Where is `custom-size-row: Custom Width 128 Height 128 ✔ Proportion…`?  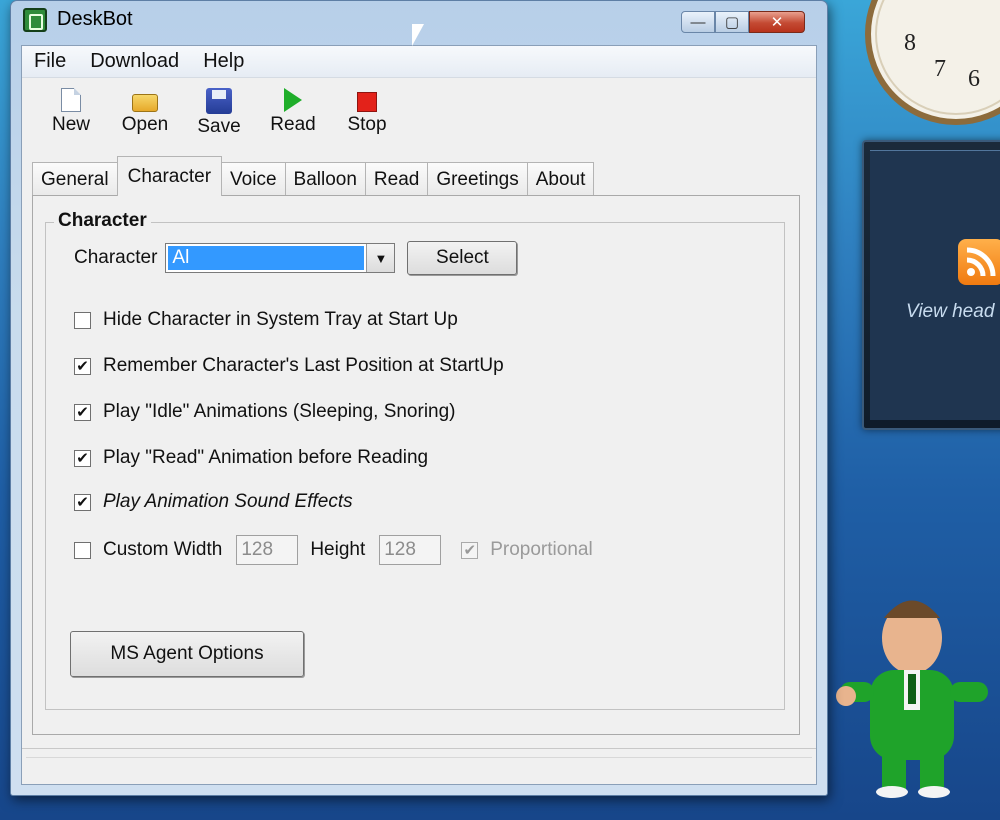 custom-size-row: Custom Width 128 Height 128 ✔ Proportion… is located at coordinates (333, 550).